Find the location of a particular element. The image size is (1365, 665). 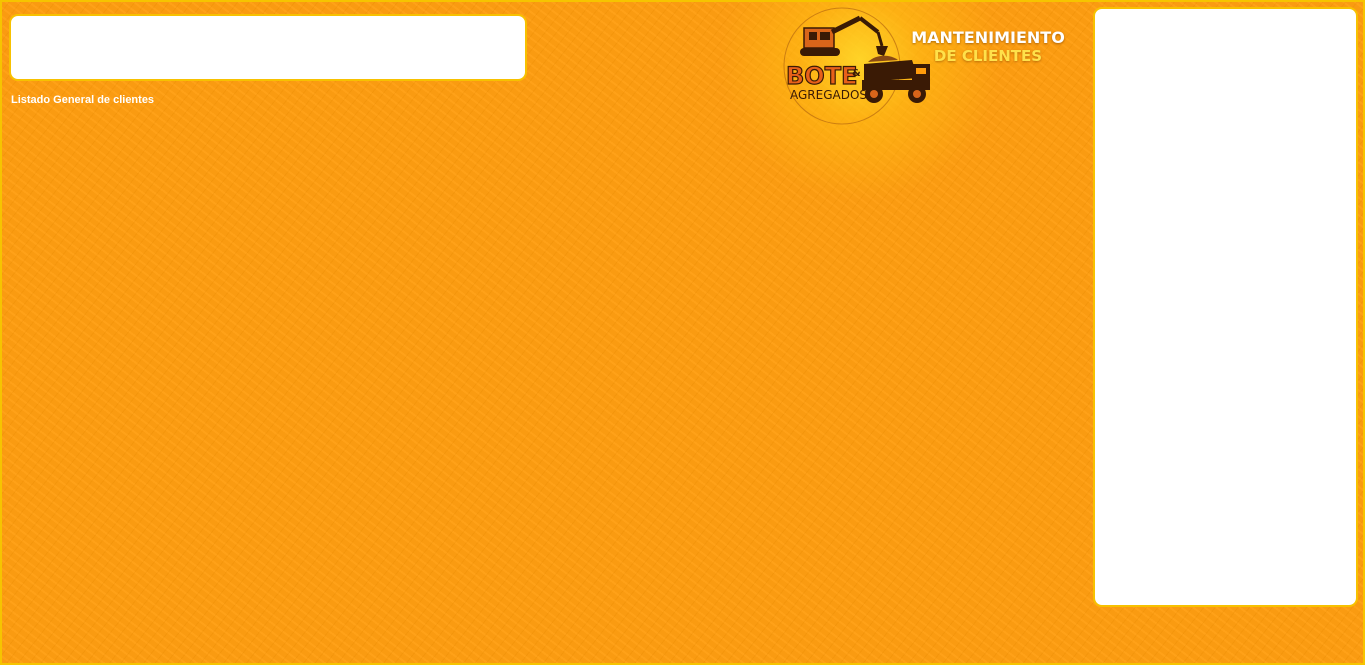

page-heading-line2: DE CLIENTES is located at coordinates (988, 56).